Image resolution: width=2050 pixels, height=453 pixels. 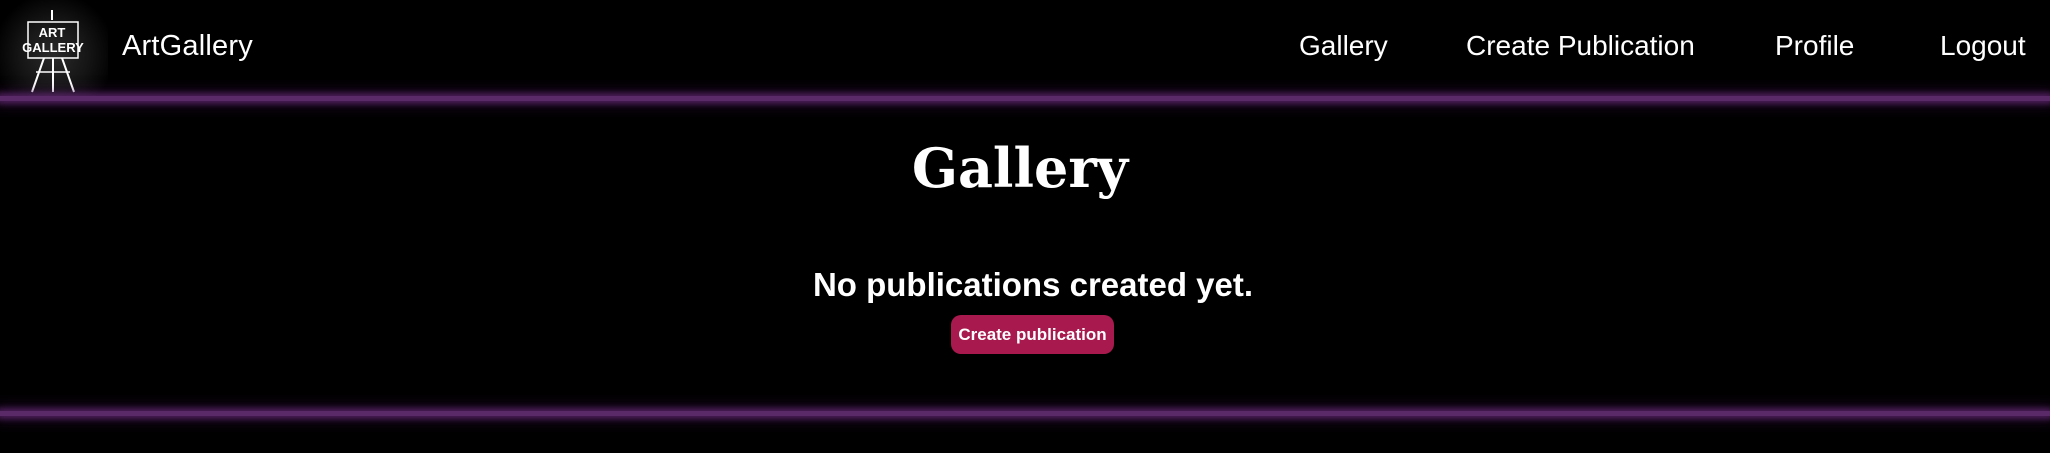 I want to click on logo: ART GALLERY, so click(x=54, y=50).